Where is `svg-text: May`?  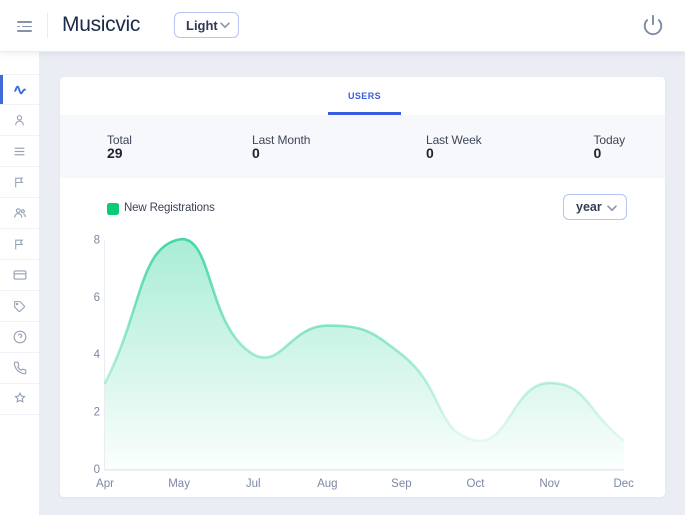
svg-text: May is located at coordinates (179, 484).